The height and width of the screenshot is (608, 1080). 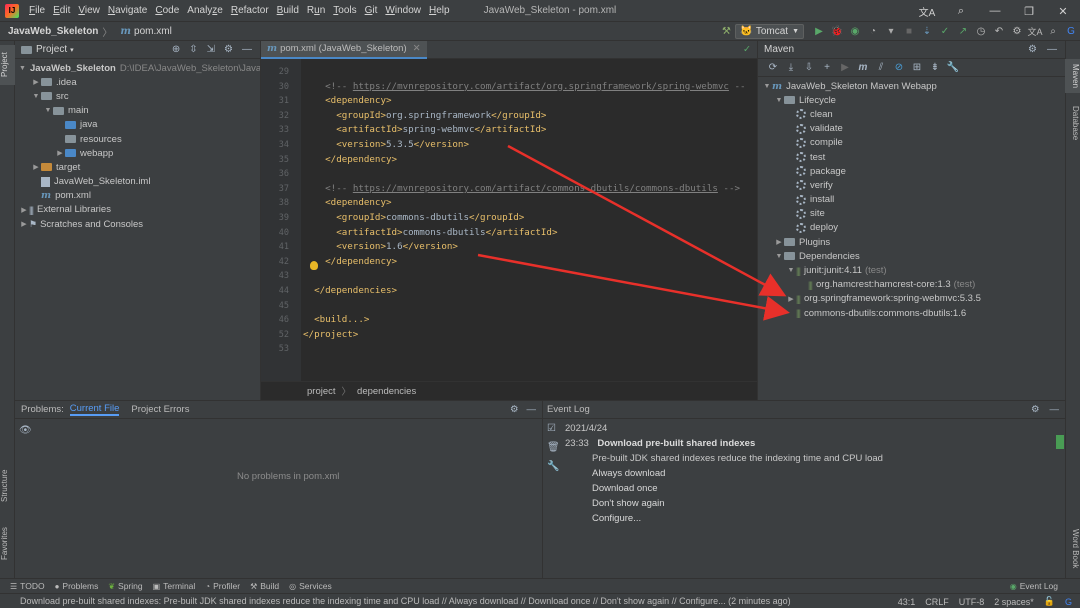 I want to click on project-side-tab: Project, so click(x=7, y=65).